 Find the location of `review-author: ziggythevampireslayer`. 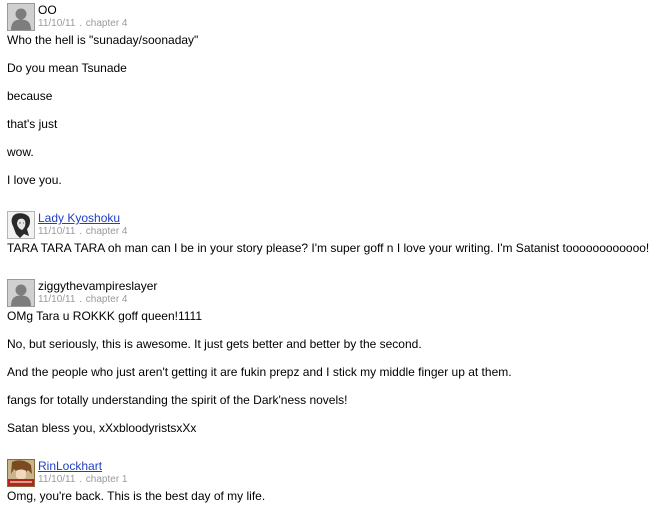

review-author: ziggythevampireslayer is located at coordinates (98, 286).